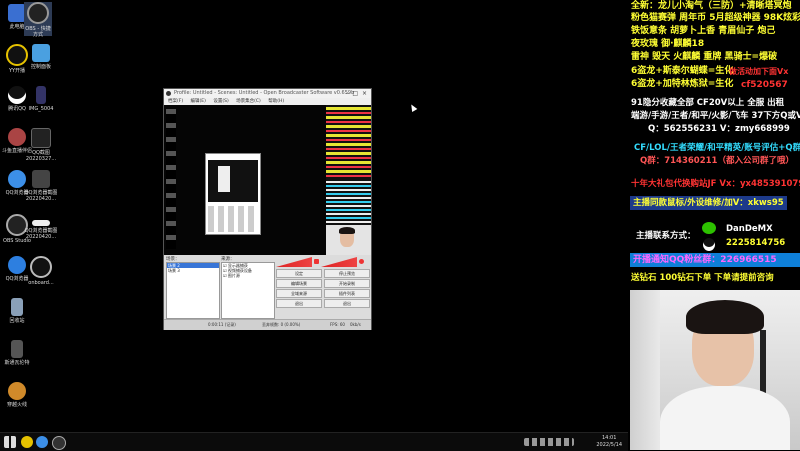 This screenshot has height=451, width=800. Describe the element at coordinates (17, 391) in the screenshot. I see `crossfire-icon` at that location.